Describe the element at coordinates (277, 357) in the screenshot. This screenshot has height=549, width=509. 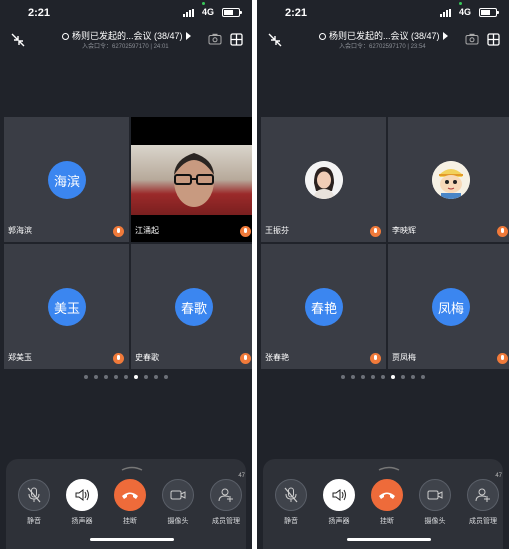
I see `participant-name: 张春艳` at that location.